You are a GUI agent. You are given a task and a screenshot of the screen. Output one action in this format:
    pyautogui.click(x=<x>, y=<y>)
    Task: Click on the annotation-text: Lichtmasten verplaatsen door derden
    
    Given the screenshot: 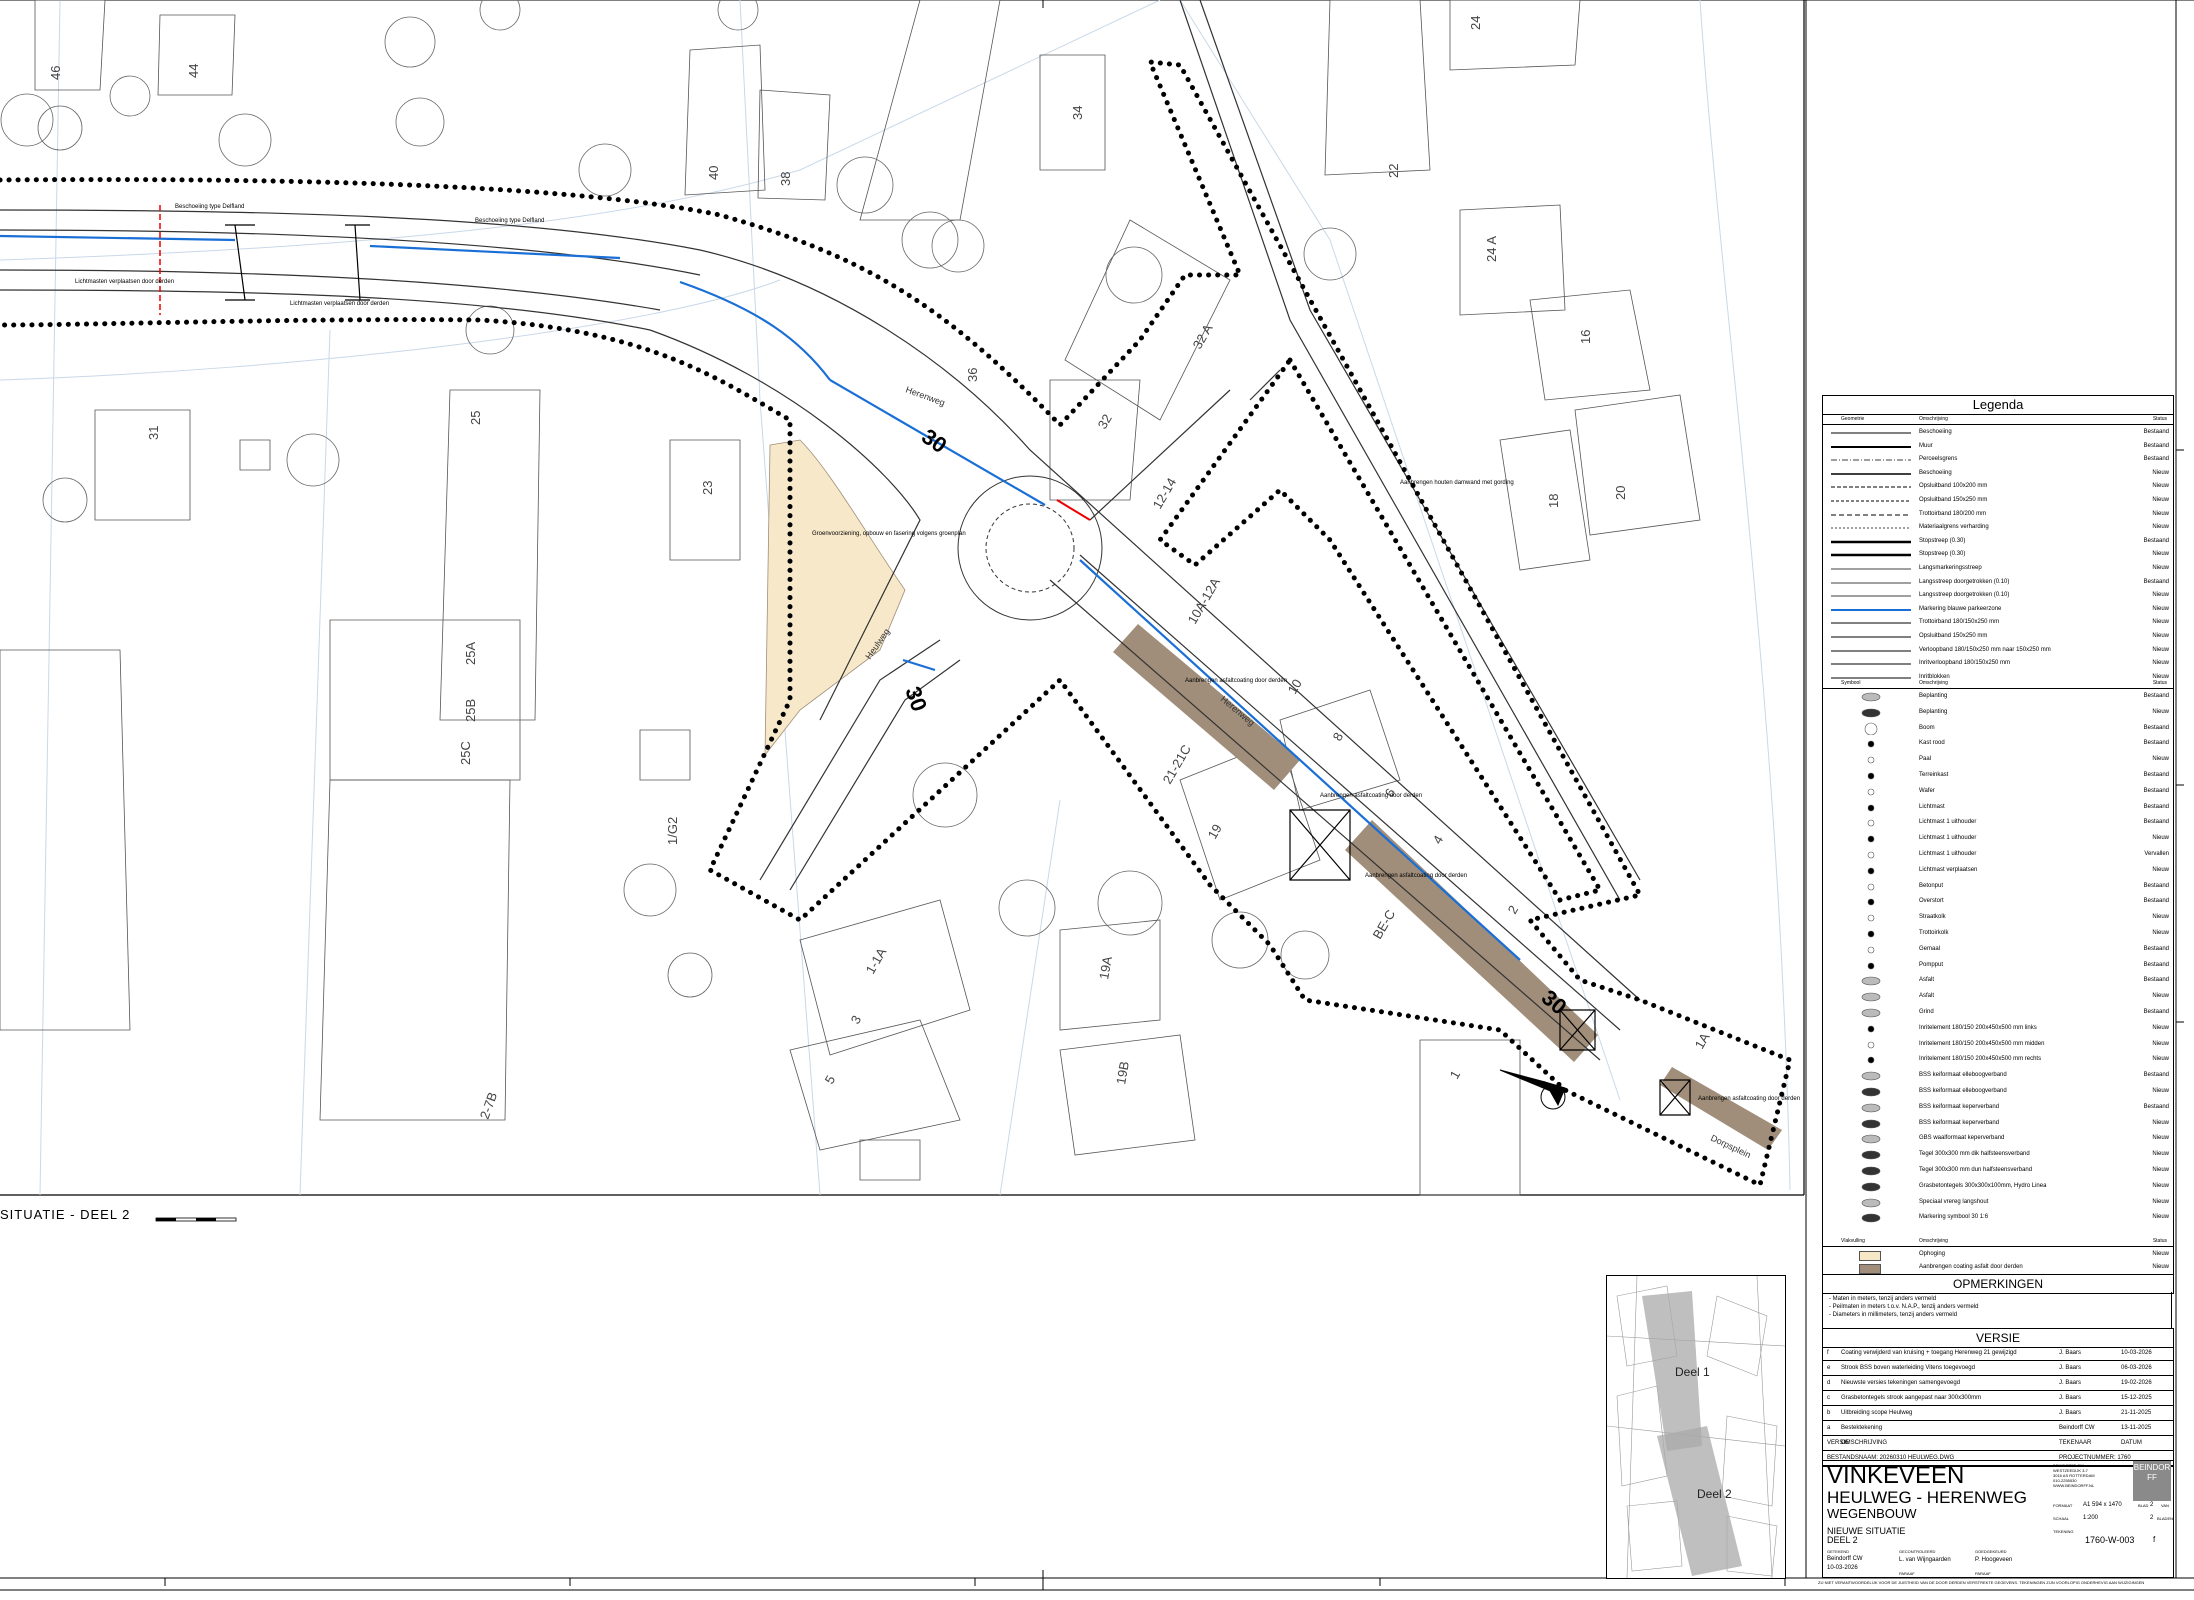 What is the action you would take?
    pyautogui.click(x=124, y=282)
    